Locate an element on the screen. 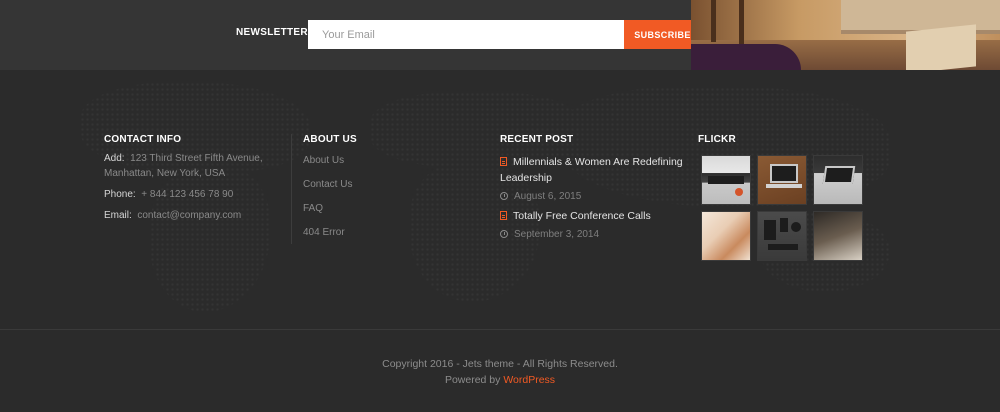  about-link-contact-us: Contact Us is located at coordinates (382, 185).